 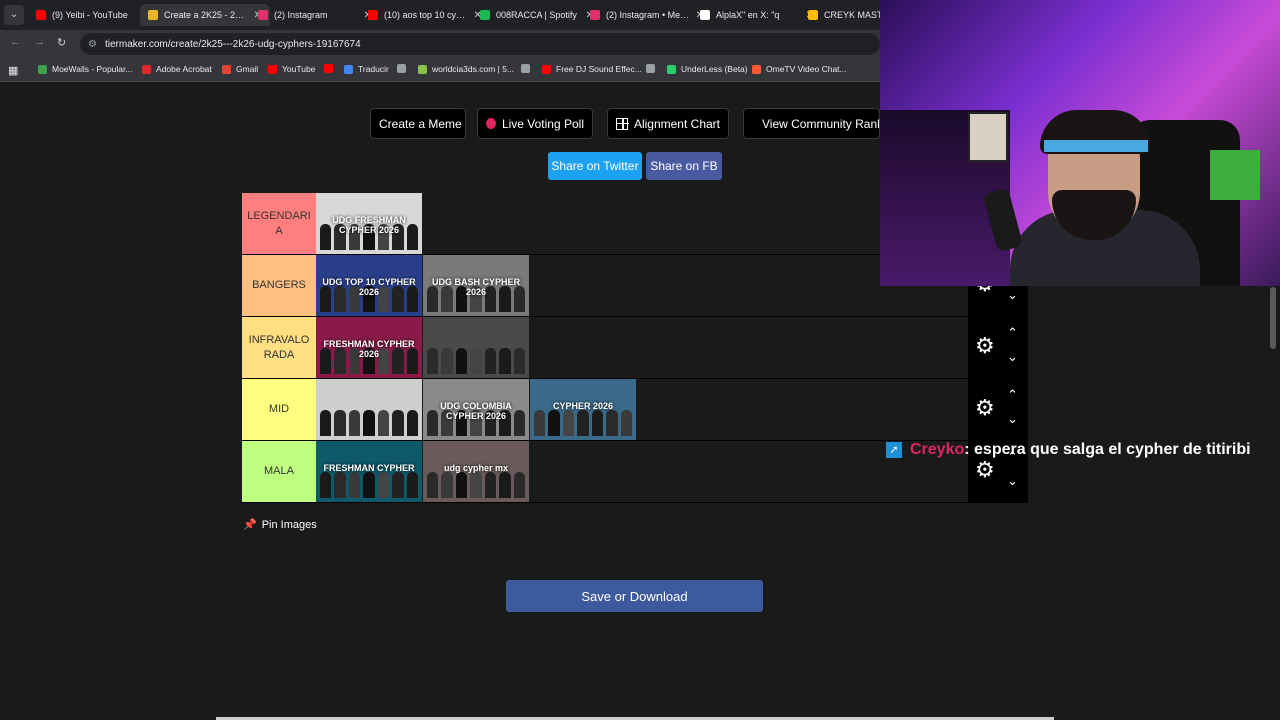 I want to click on tier-thumbnail: UDG BASH CYPHER 2026, so click(x=476, y=285).